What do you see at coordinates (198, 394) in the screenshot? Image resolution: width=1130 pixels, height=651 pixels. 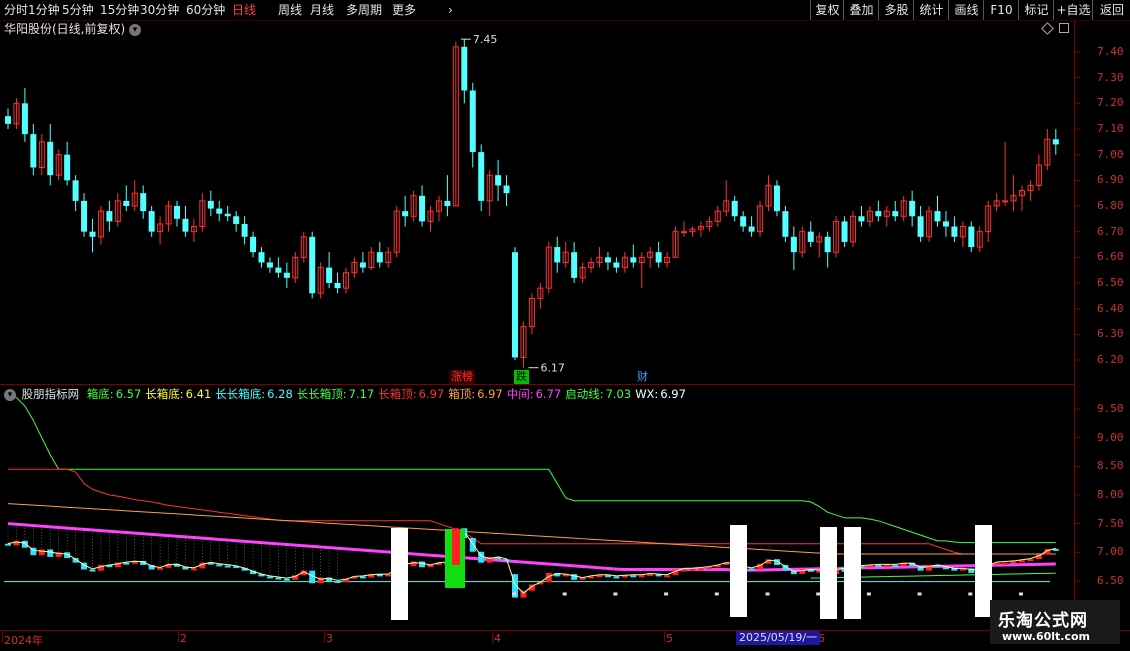 I see `indicator-number: 6.41` at bounding box center [198, 394].